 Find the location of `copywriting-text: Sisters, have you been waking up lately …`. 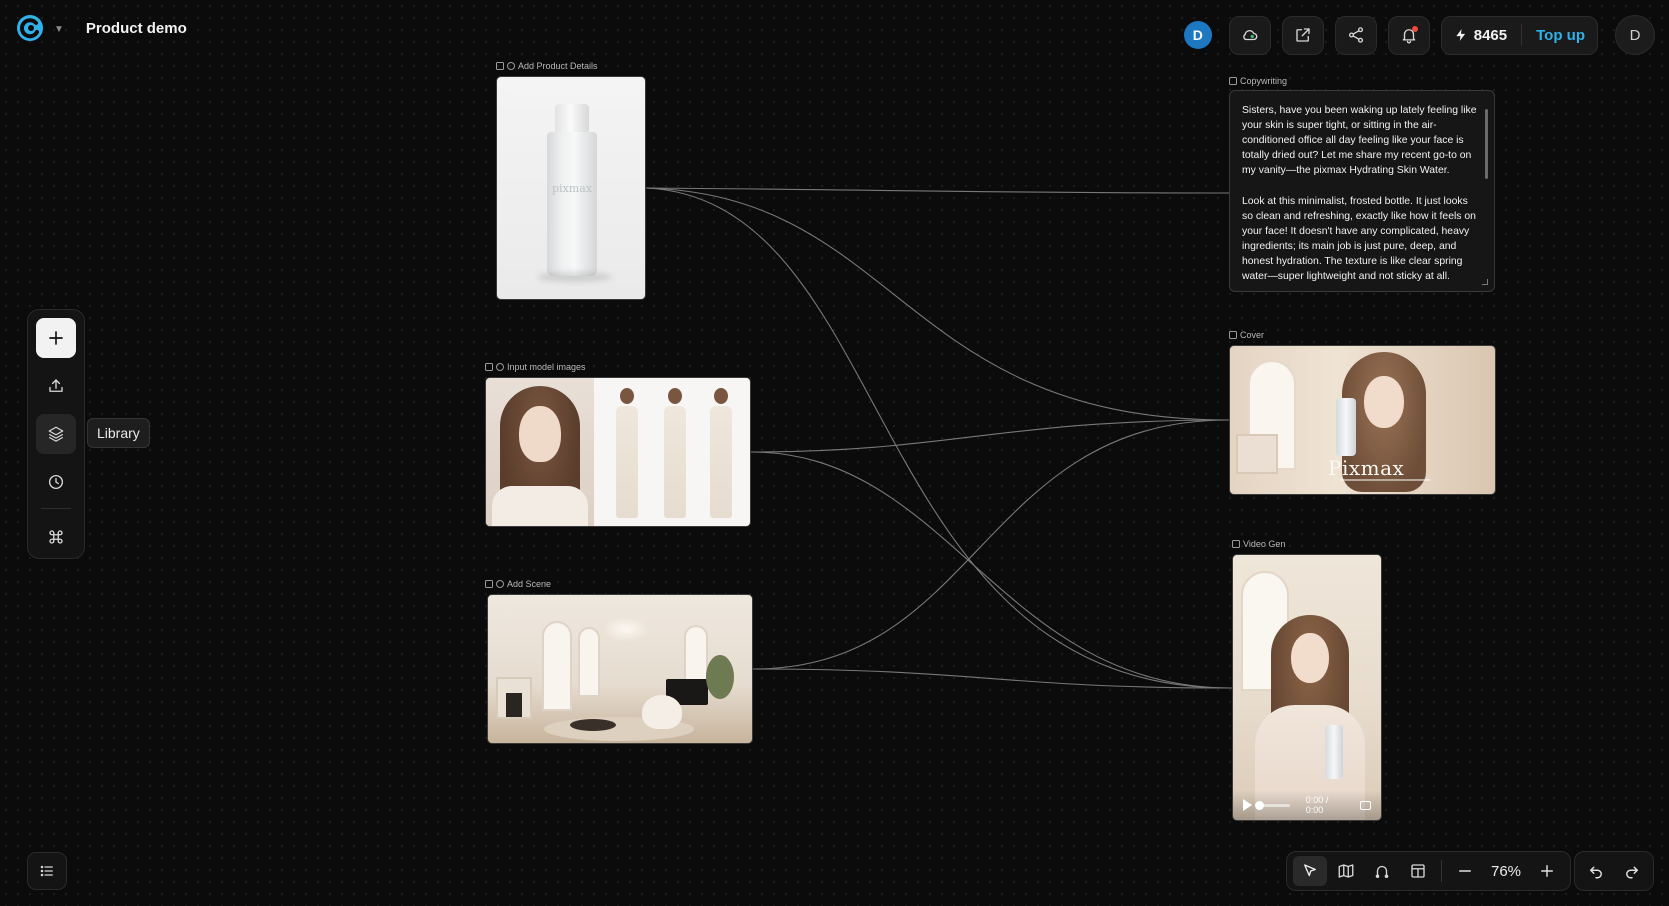

copywriting-text: Sisters, have you been waking up lately … is located at coordinates (1361, 193).